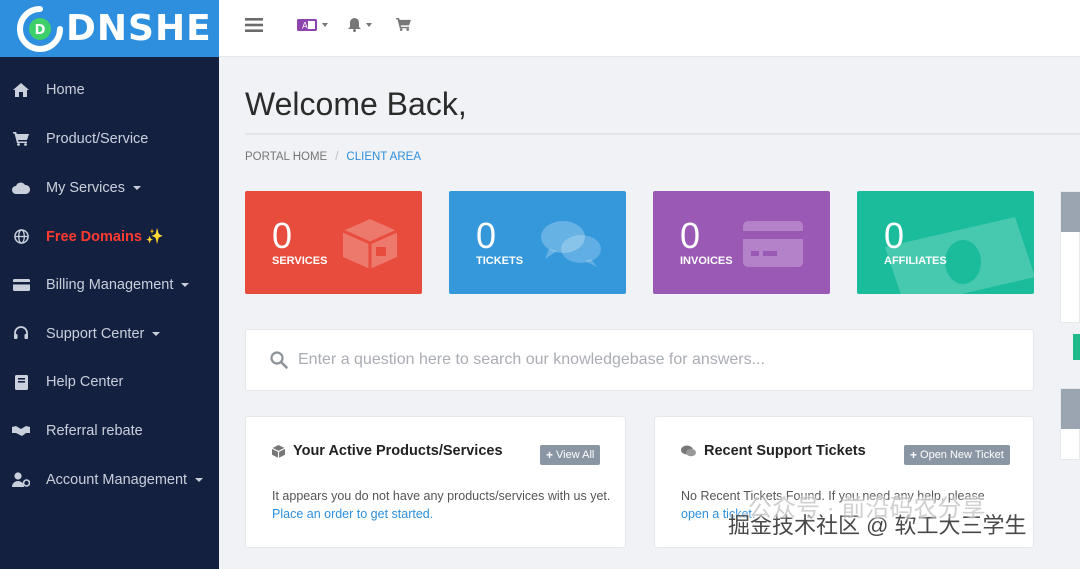 The height and width of the screenshot is (569, 1080). I want to click on menu-icon, so click(254, 25).